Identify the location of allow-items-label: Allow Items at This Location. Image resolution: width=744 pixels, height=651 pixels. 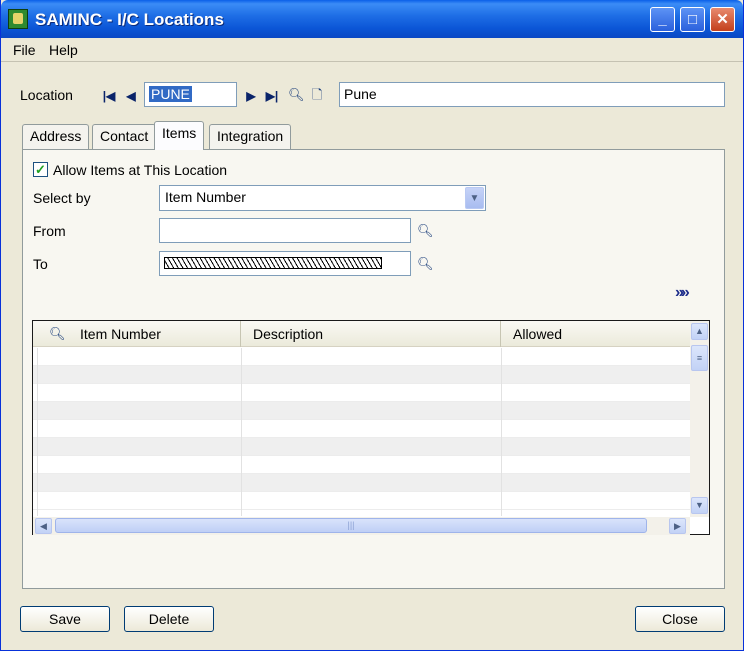
(140, 170).